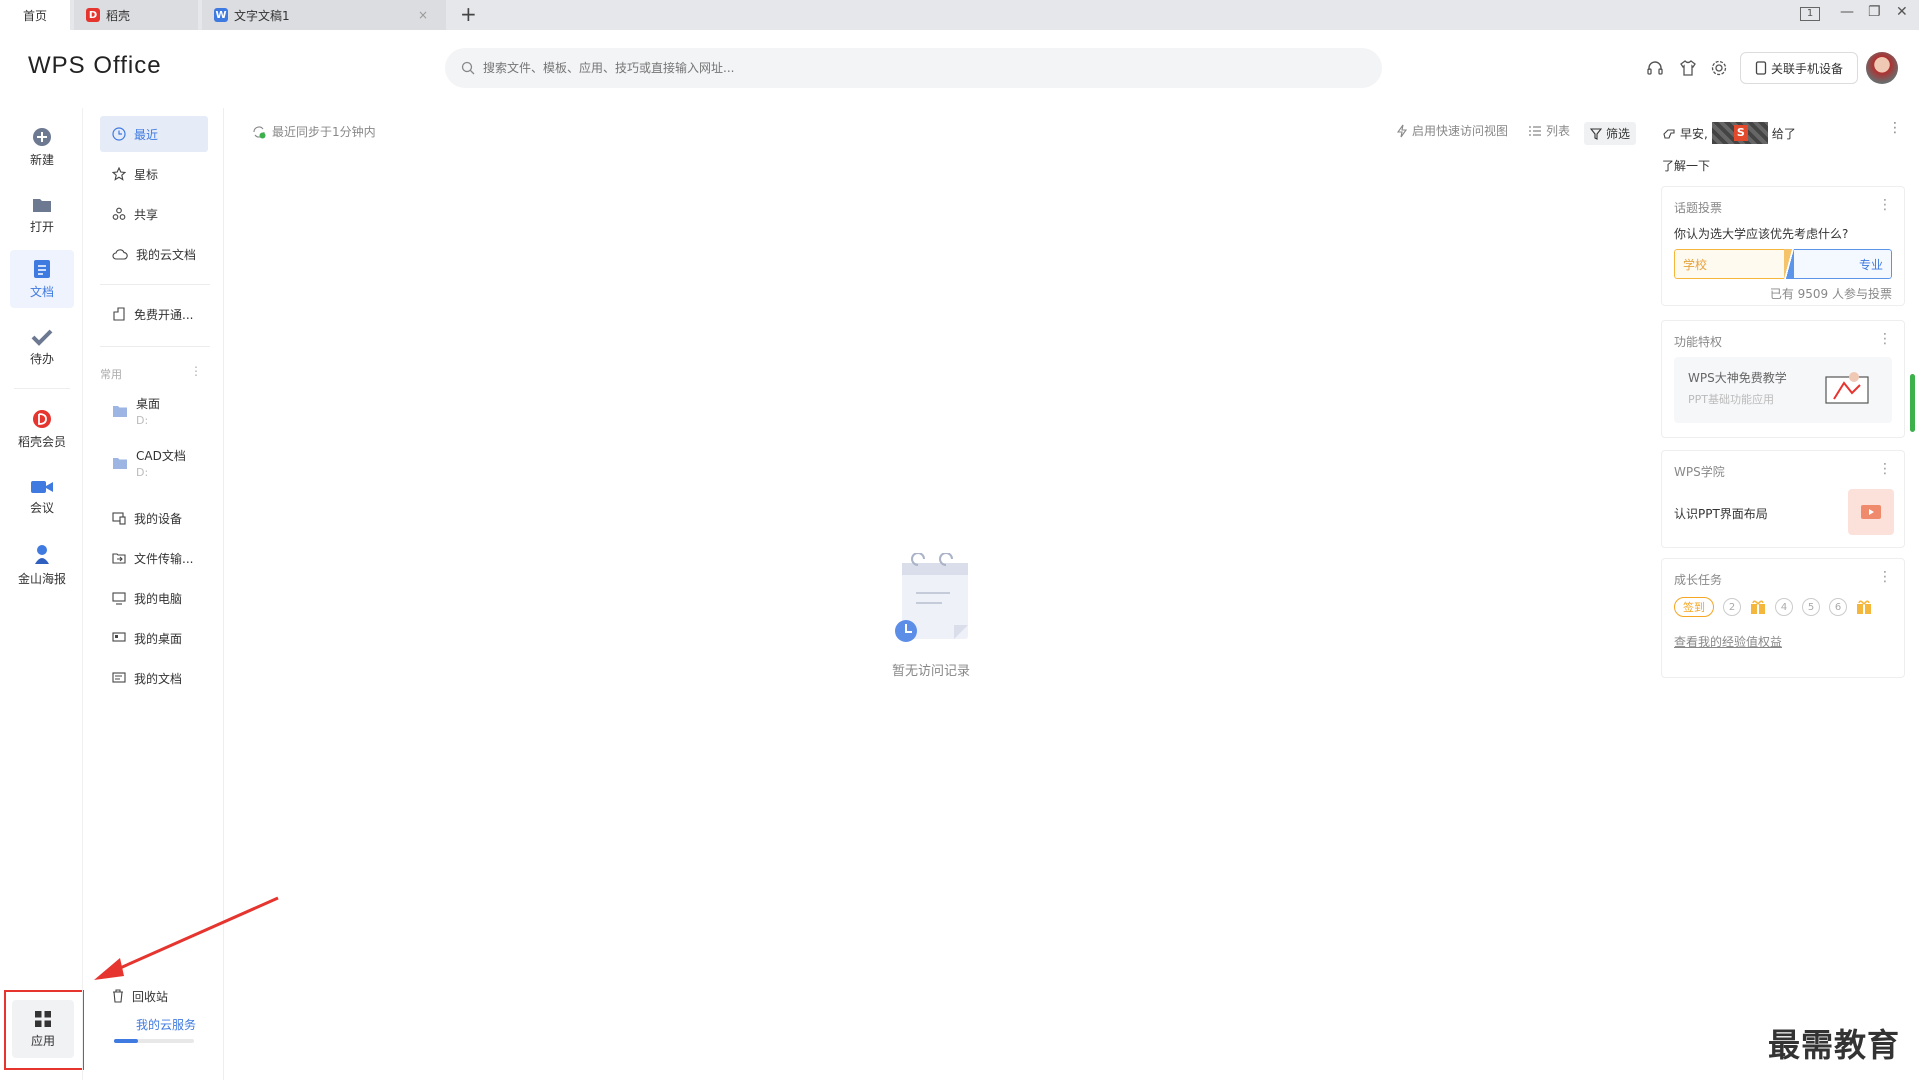 Image resolution: width=1919 pixels, height=1080 pixels. What do you see at coordinates (1885, 577) in the screenshot?
I see `tasks-card-more-icon: ⋮` at bounding box center [1885, 577].